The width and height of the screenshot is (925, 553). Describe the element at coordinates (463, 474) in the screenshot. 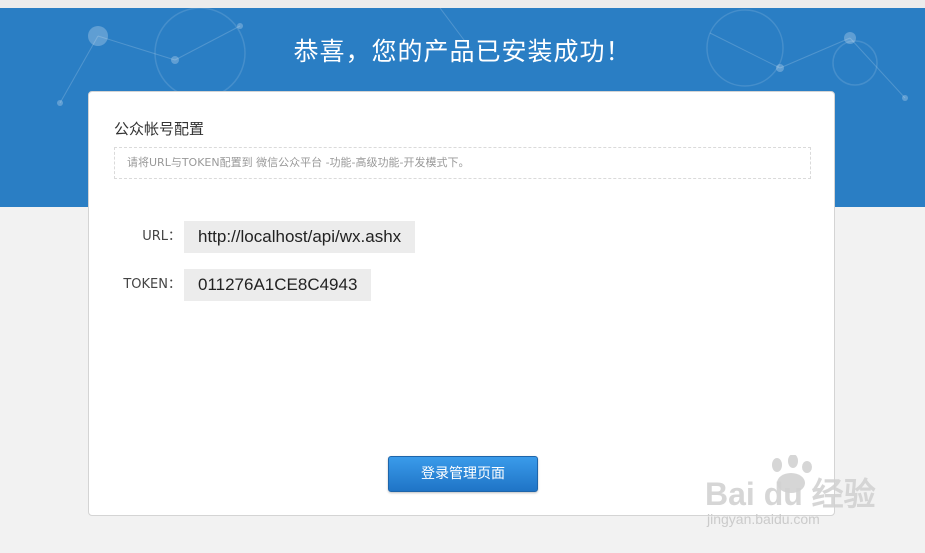

I see `login-admin-button: 登录管理页面` at that location.